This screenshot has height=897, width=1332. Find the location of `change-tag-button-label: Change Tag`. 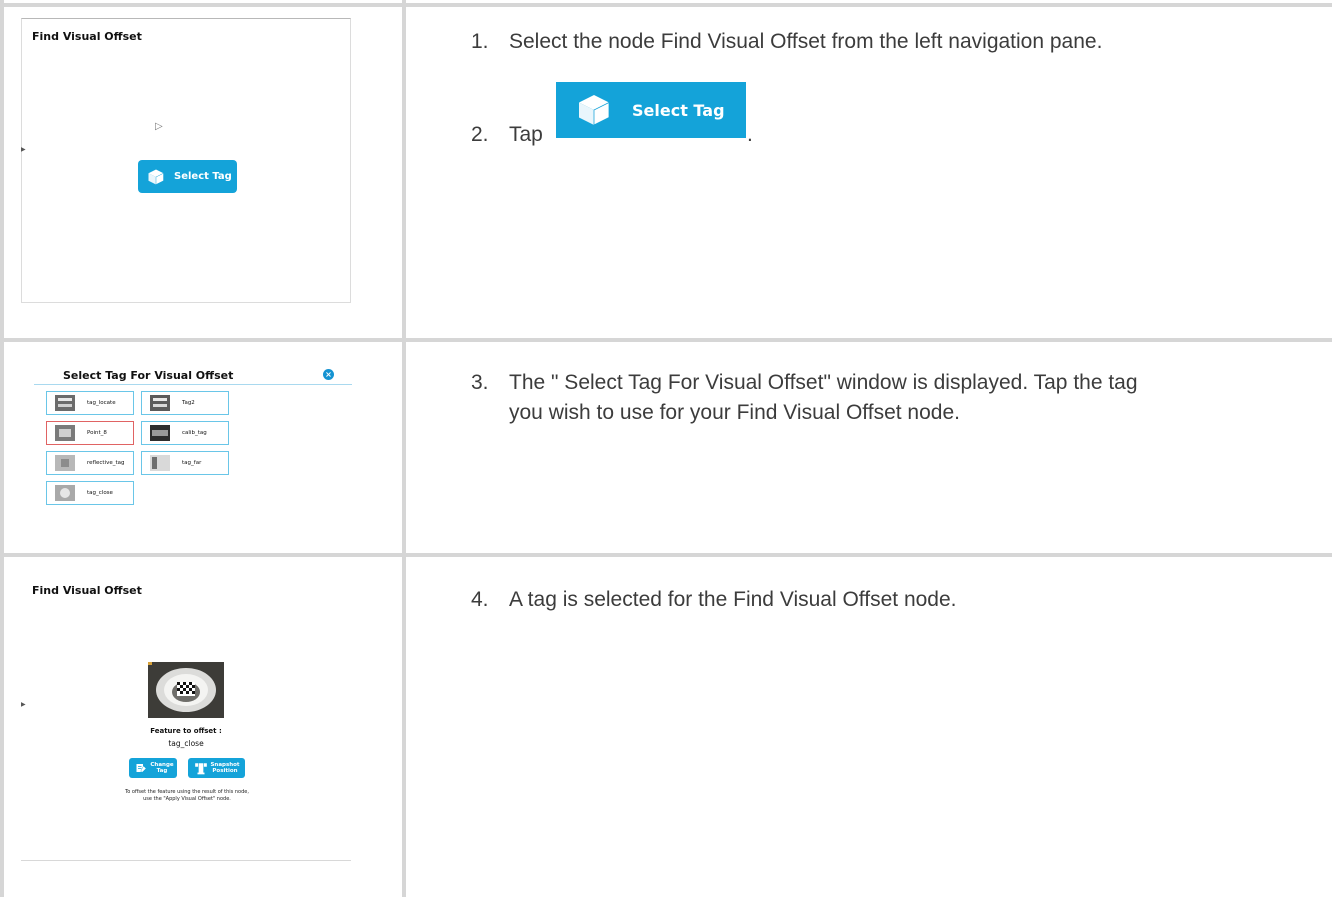

change-tag-button-label: Change Tag is located at coordinates (162, 768).